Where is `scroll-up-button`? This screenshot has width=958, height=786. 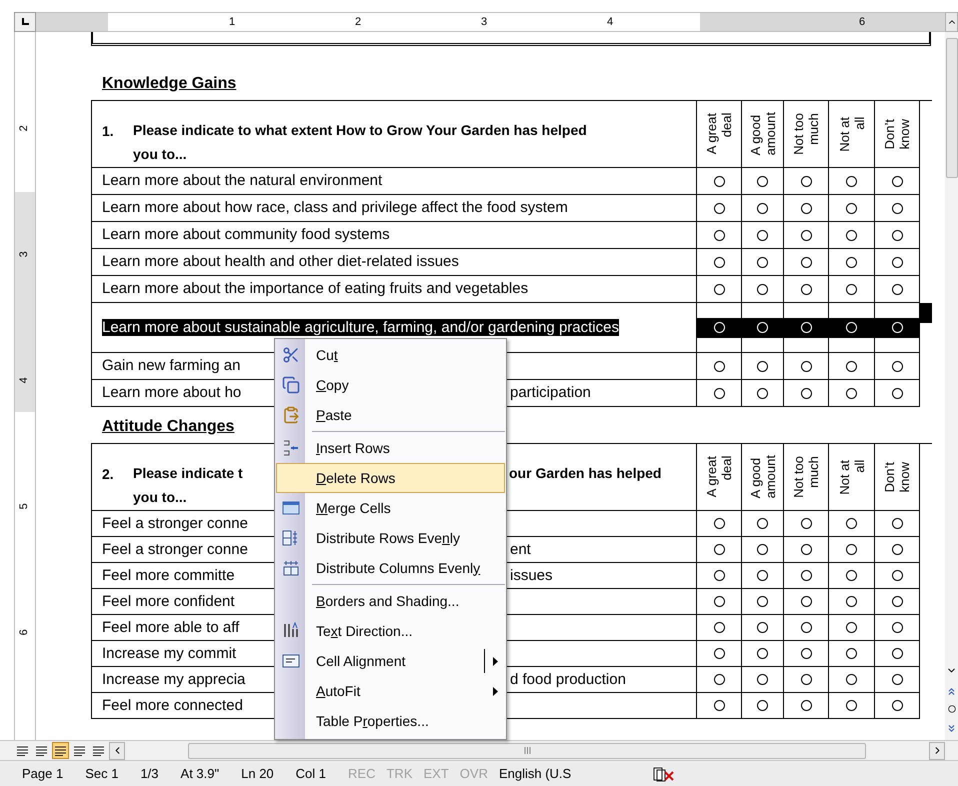 scroll-up-button is located at coordinates (951, 22).